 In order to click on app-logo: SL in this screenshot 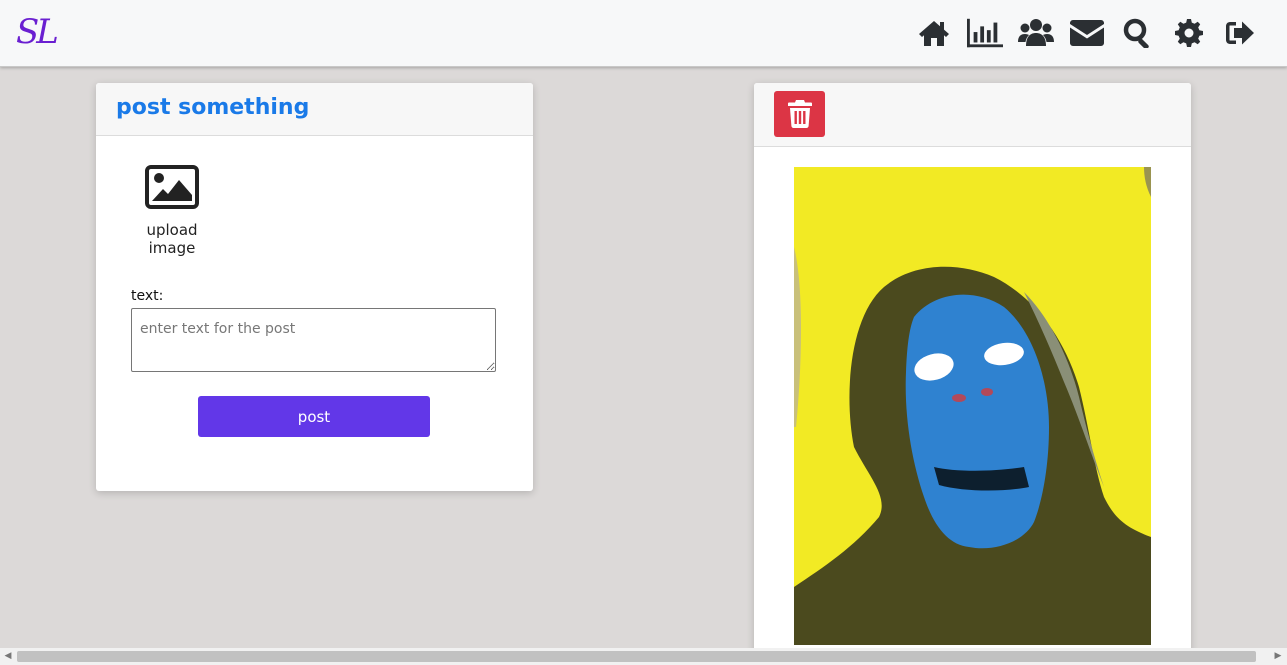, I will do `click(37, 32)`.